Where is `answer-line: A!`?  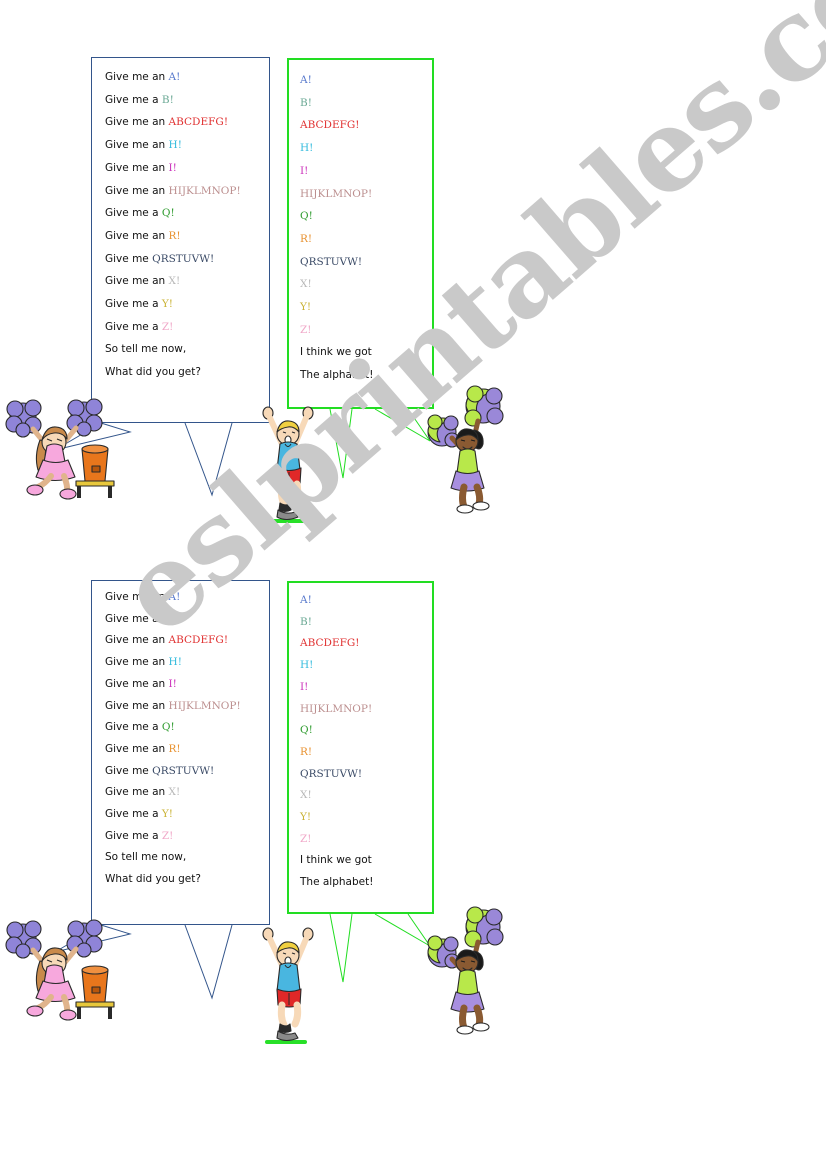
answer-line: A! is located at coordinates (366, 601).